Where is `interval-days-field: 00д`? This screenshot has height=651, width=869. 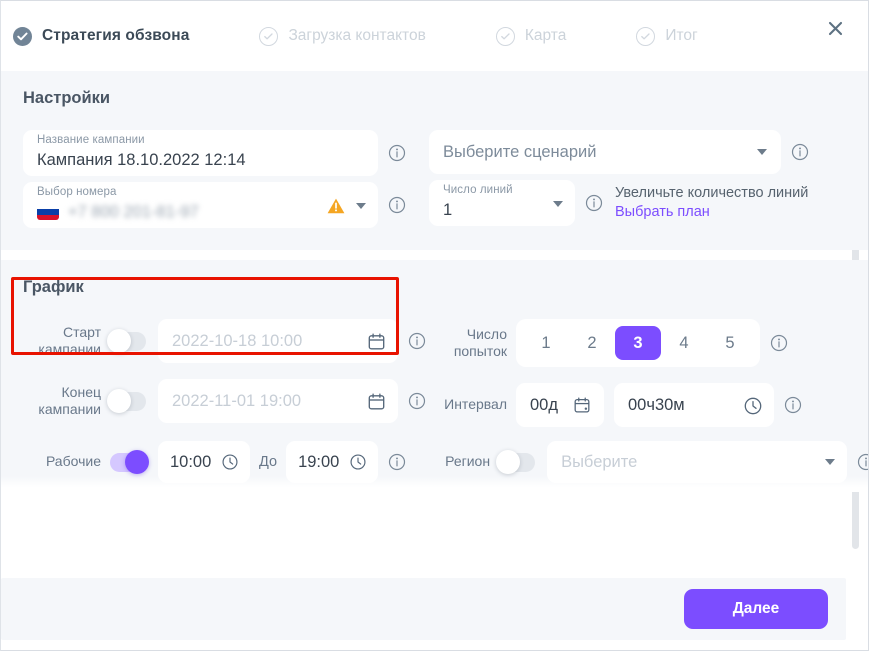 interval-days-field: 00д is located at coordinates (560, 405).